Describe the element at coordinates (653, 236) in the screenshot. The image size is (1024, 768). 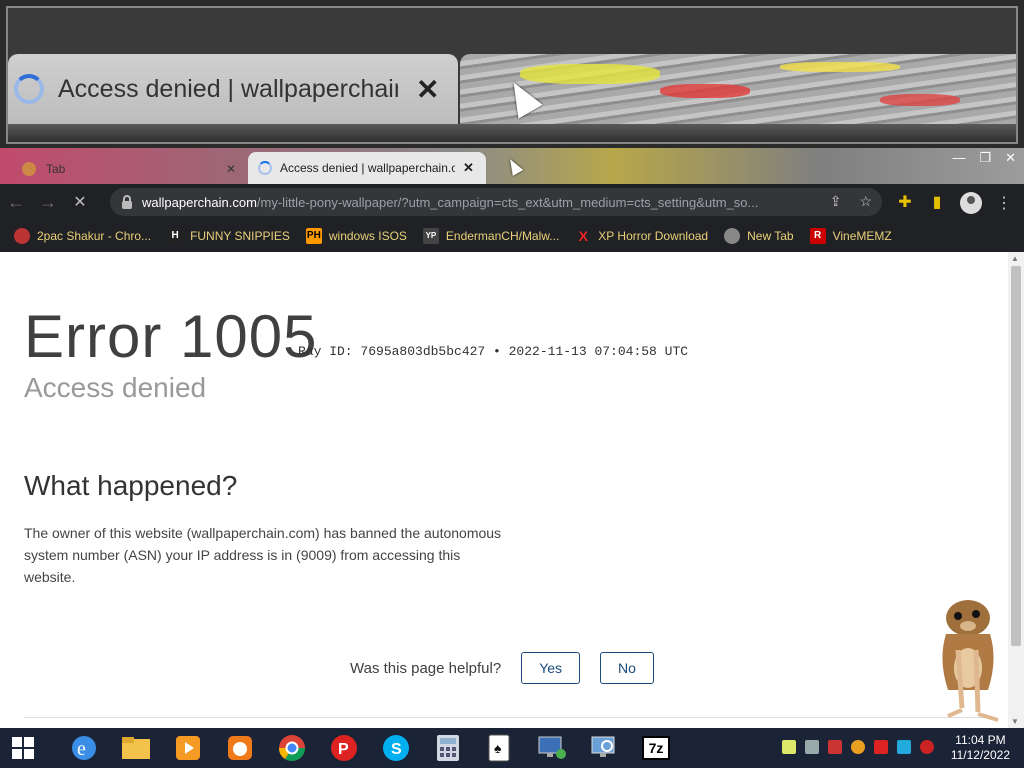
I see `bookmark-label: XP Horror Download` at that location.